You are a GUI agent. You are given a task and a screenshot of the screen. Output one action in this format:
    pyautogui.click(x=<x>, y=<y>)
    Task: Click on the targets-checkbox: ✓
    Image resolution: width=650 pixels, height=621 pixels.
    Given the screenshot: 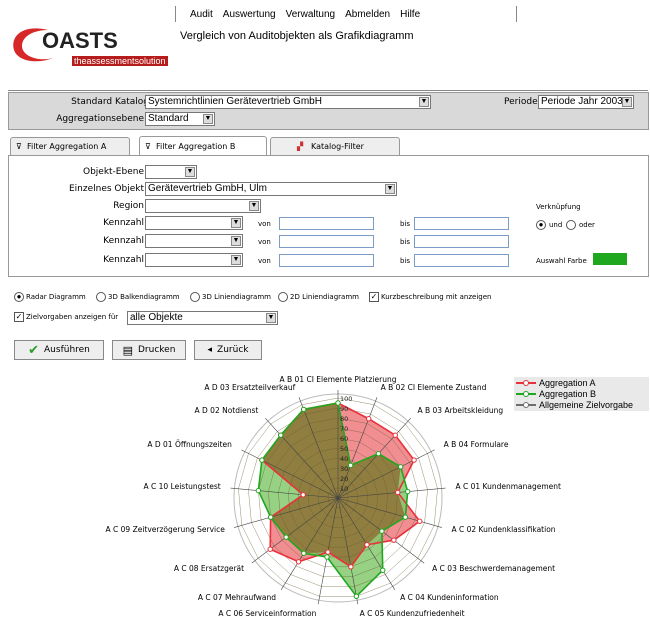 What is the action you would take?
    pyautogui.click(x=19, y=317)
    